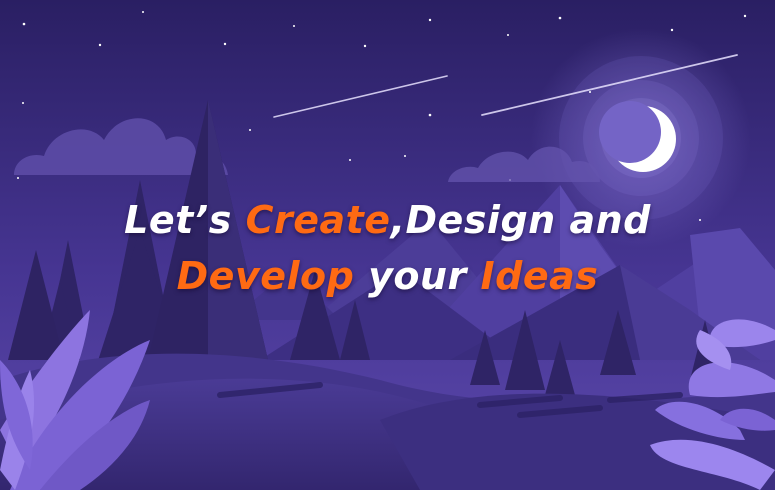  Describe the element at coordinates (318, 220) in the screenshot. I see `headline-accent-create: Create` at that location.